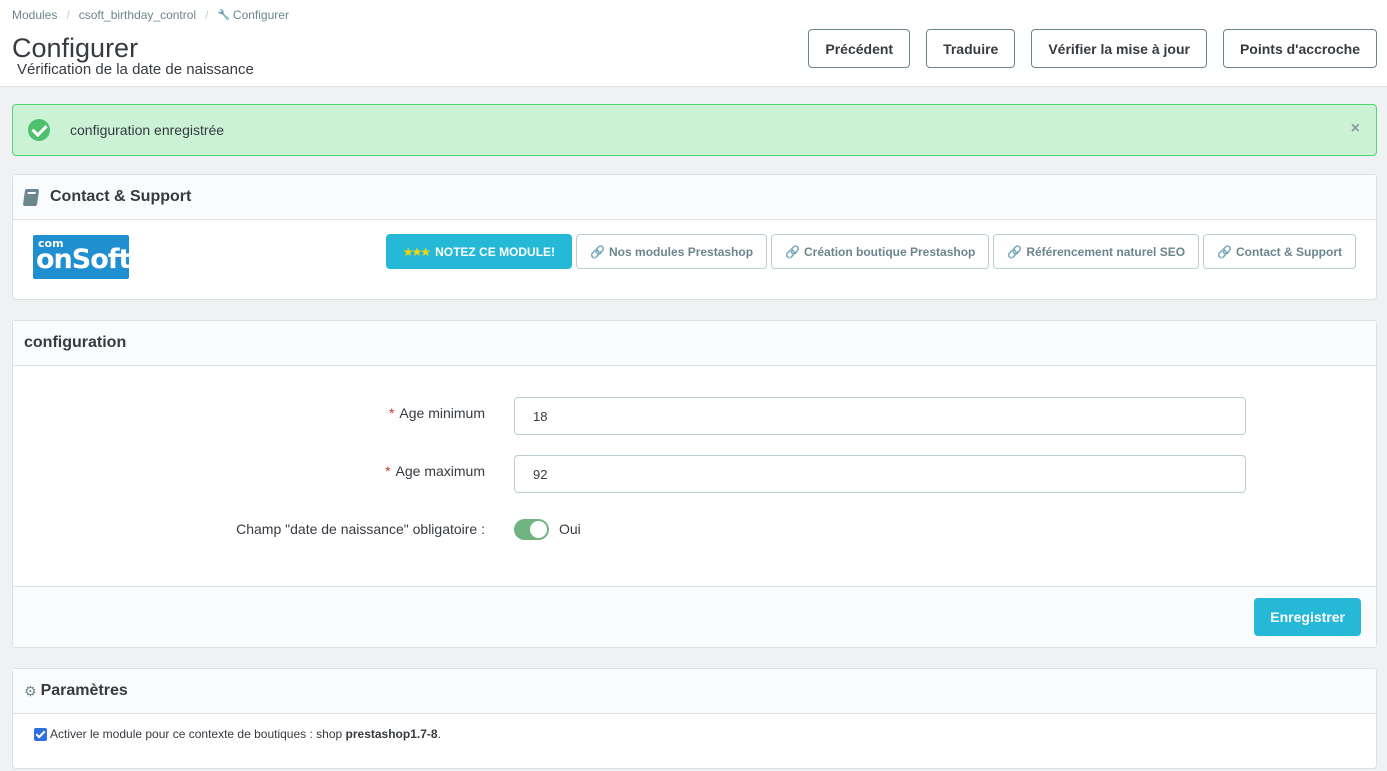  Describe the element at coordinates (495, 251) in the screenshot. I see `rate-module-label: NOTEZ CE MODULE!` at that location.